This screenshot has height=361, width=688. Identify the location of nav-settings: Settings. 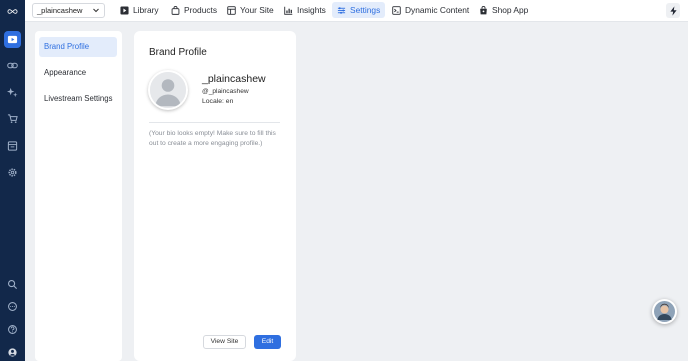
(359, 10).